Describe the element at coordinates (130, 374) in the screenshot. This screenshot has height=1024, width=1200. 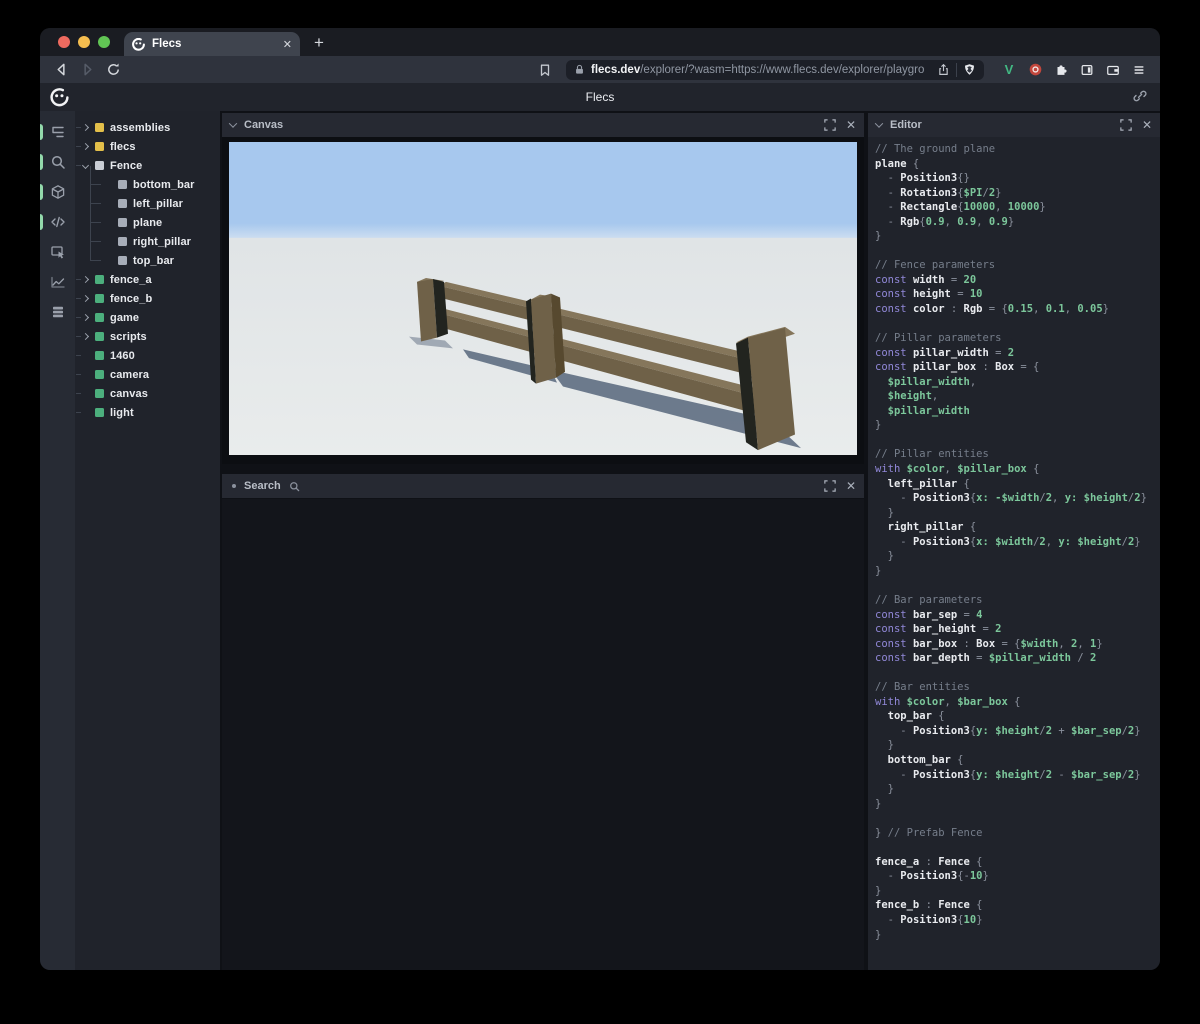
I see `tree-item-label: camera` at that location.